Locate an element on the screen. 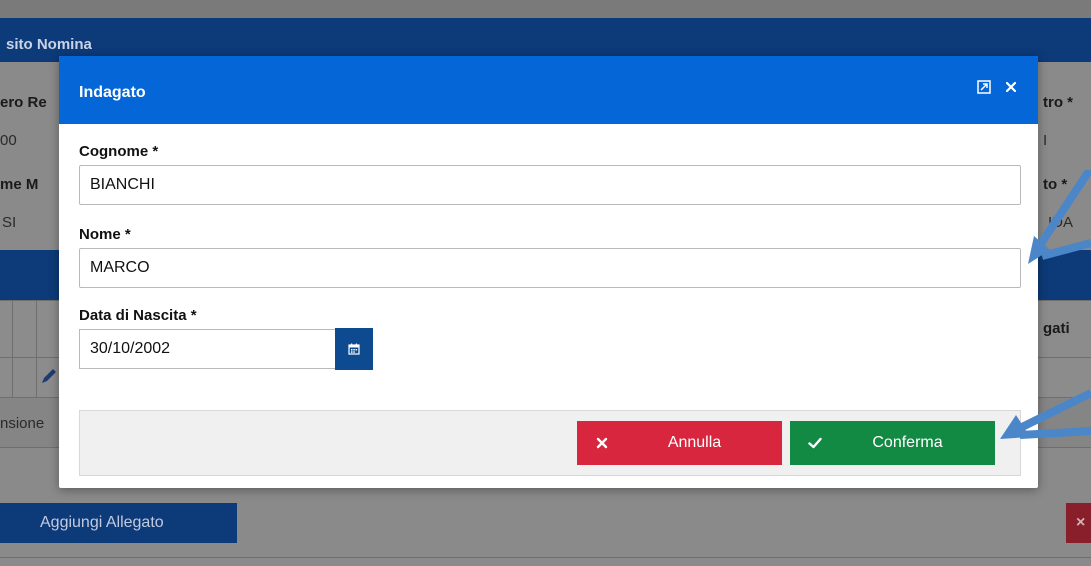  remove-button: × is located at coordinates (1078, 523).